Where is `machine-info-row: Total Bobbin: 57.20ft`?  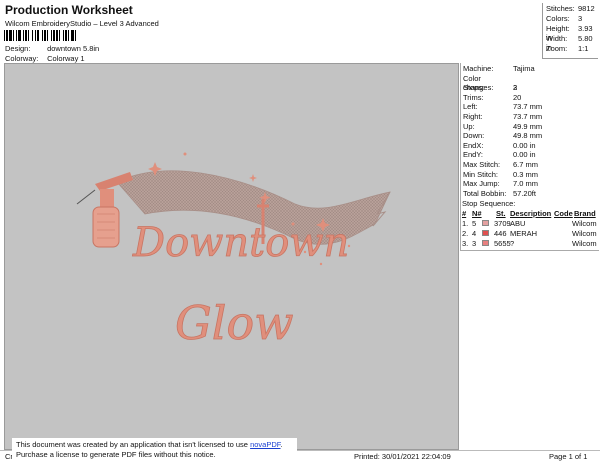
machine-info-row: Total Bobbin: 57.20ft is located at coordinates (531, 193).